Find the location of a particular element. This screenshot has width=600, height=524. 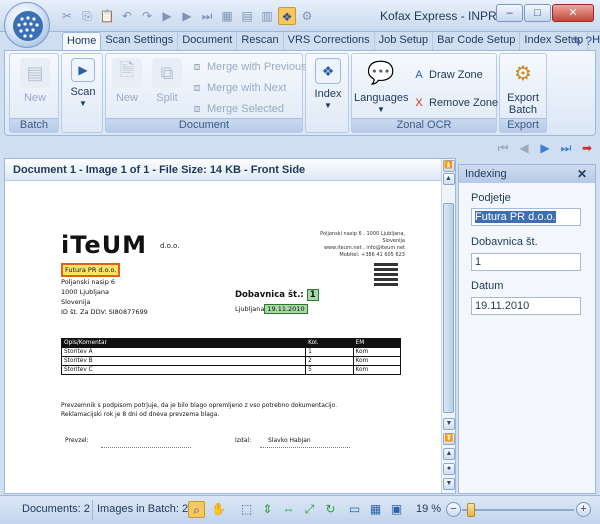

scroll-down-icon: ▼ is located at coordinates (449, 424).